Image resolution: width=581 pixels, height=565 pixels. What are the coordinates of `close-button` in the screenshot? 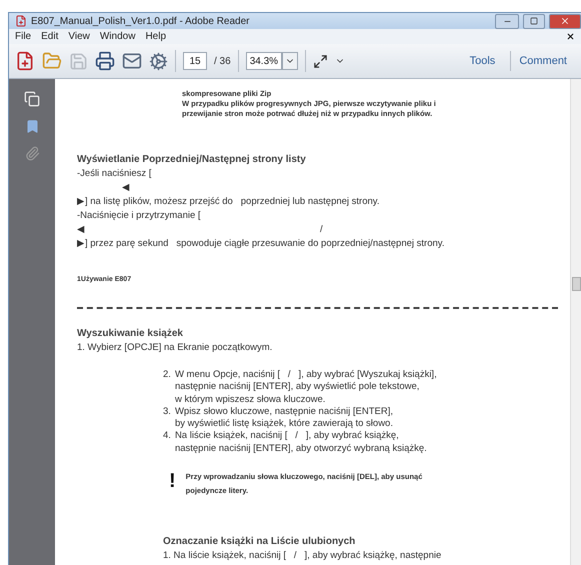 It's located at (565, 21).